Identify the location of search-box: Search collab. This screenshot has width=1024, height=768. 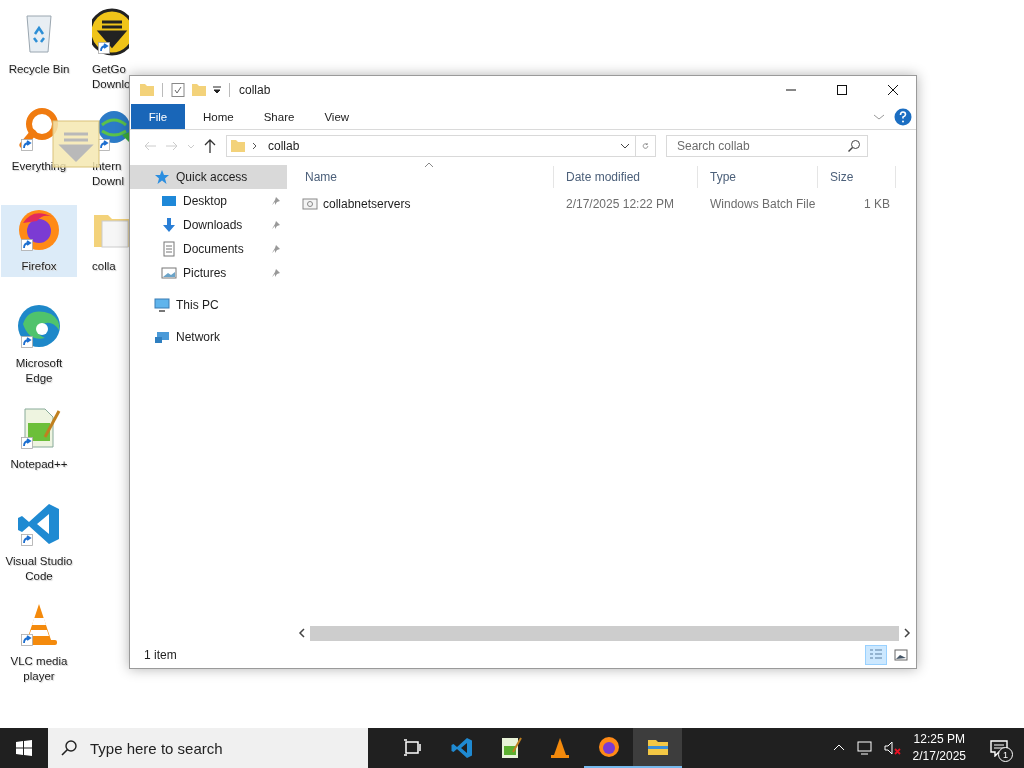
(767, 146).